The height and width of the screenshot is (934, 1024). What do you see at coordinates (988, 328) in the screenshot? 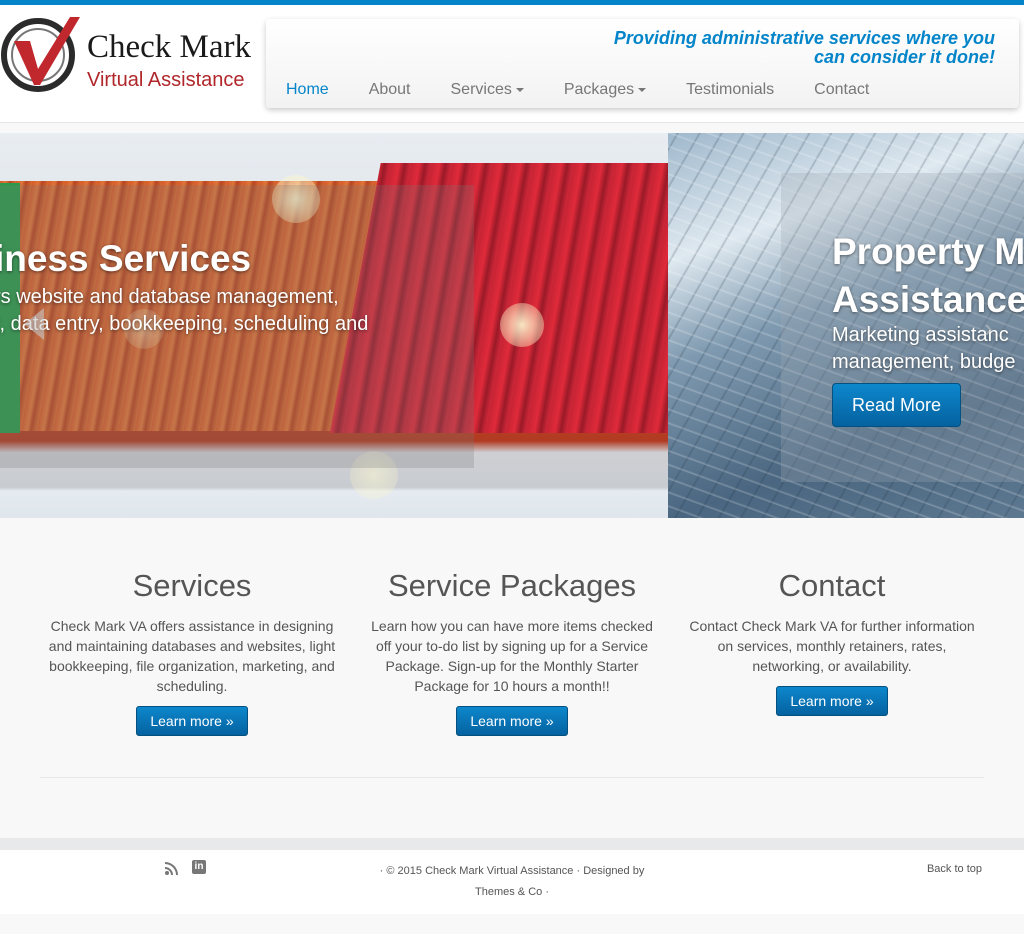
I see `carousel-next-arrow-icon: ›` at bounding box center [988, 328].